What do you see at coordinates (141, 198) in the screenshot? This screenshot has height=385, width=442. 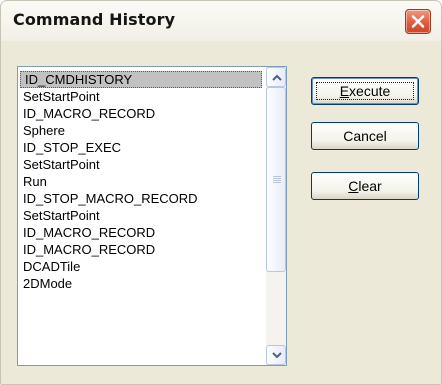 I see `list-item: ID_STOP_MACRO_RECORD` at bounding box center [141, 198].